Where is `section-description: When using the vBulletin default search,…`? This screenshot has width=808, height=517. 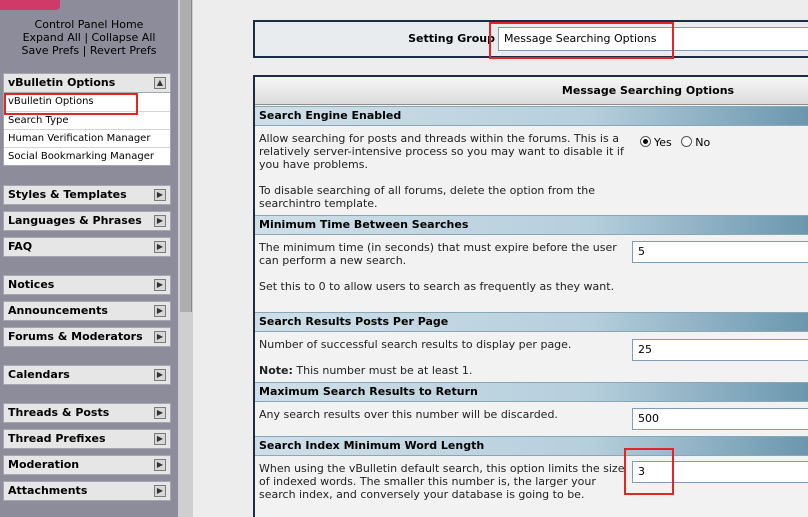
section-description: When using the vBulletin default search,… is located at coordinates (443, 481).